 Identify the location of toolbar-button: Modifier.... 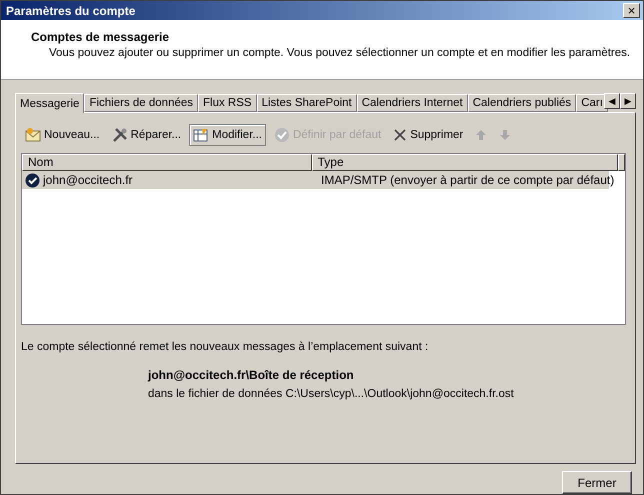
(227, 135).